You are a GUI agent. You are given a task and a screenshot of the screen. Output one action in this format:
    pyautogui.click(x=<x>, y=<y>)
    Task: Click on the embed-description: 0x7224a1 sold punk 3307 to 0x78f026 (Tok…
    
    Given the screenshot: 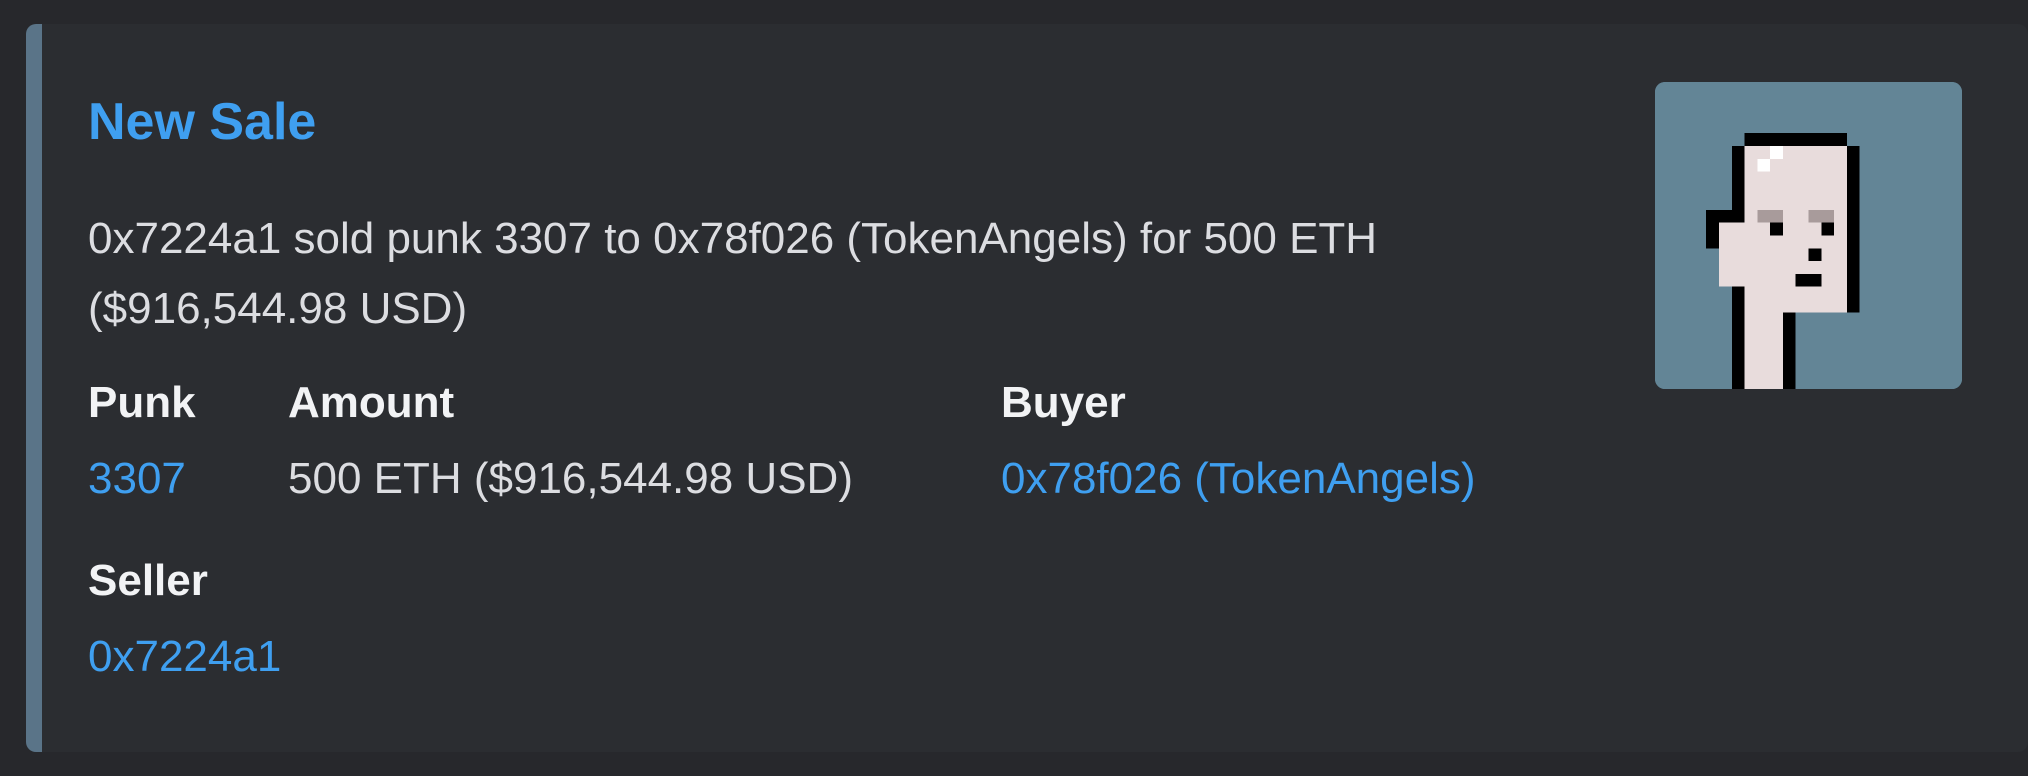 What is the action you would take?
    pyautogui.click(x=838, y=274)
    